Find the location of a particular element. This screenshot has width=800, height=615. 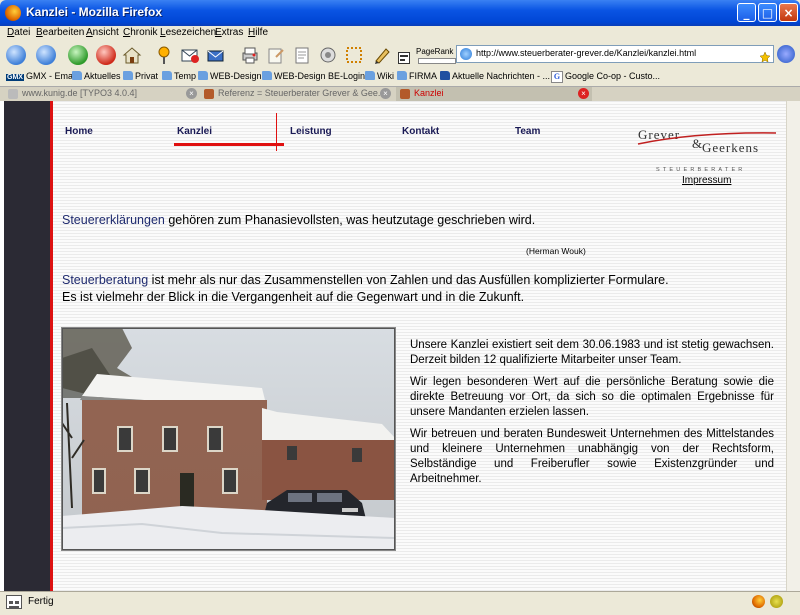

menu-hilfe: Hilfe is located at coordinates (258, 32).